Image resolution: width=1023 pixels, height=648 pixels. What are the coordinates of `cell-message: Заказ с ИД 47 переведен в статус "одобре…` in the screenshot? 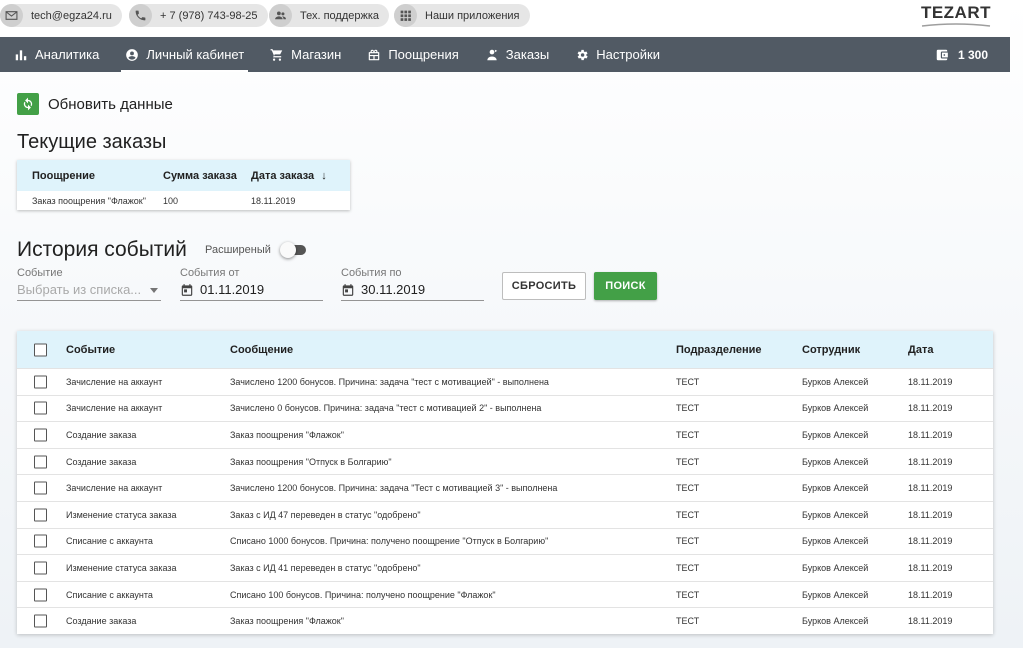 It's located at (325, 514).